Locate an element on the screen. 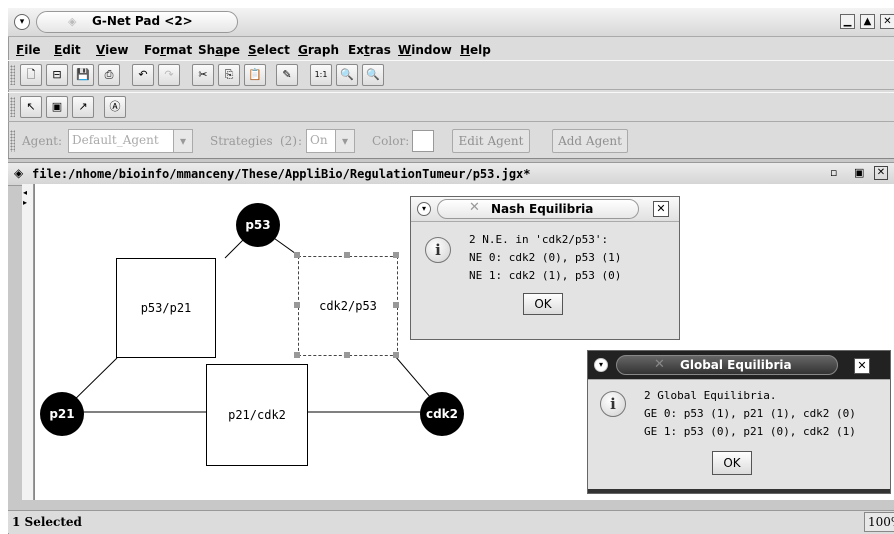  tool-toolbar: ↖ ▣ ↗ Ⓐ is located at coordinates (451, 107).